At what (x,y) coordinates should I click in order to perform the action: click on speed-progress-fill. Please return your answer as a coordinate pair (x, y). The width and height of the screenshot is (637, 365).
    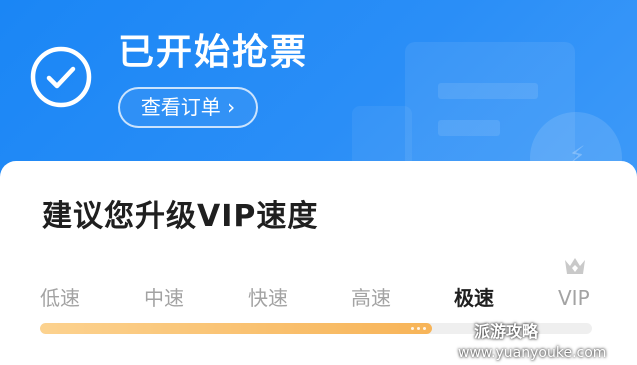
    Looking at the image, I should click on (236, 328).